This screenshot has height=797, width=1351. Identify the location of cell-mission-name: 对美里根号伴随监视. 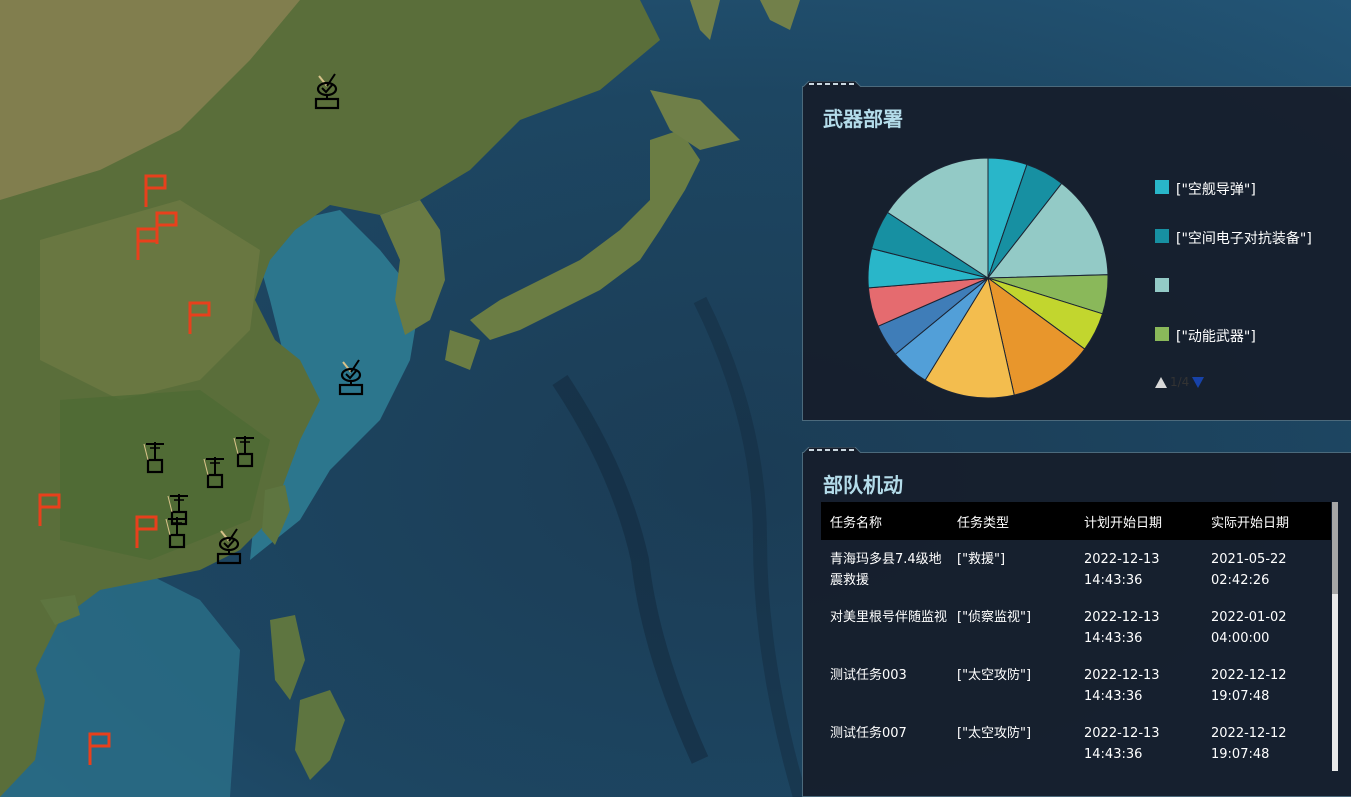
(889, 617).